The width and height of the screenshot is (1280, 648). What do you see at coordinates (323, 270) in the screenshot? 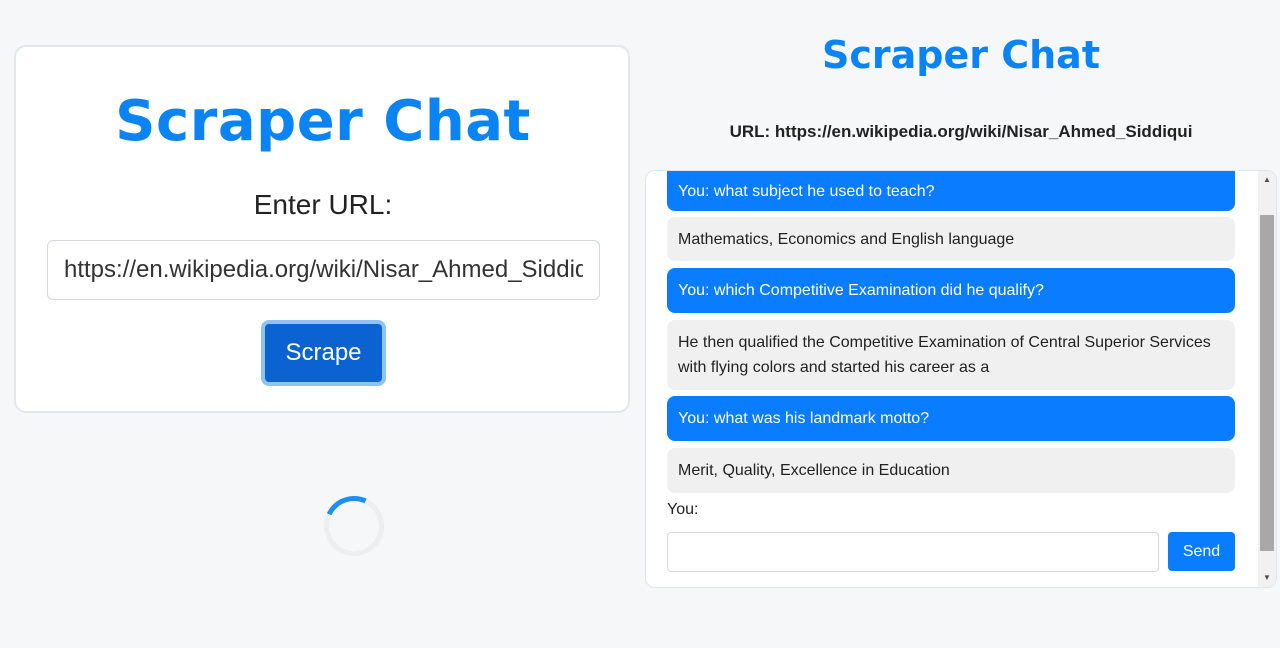
I see `url-input` at bounding box center [323, 270].